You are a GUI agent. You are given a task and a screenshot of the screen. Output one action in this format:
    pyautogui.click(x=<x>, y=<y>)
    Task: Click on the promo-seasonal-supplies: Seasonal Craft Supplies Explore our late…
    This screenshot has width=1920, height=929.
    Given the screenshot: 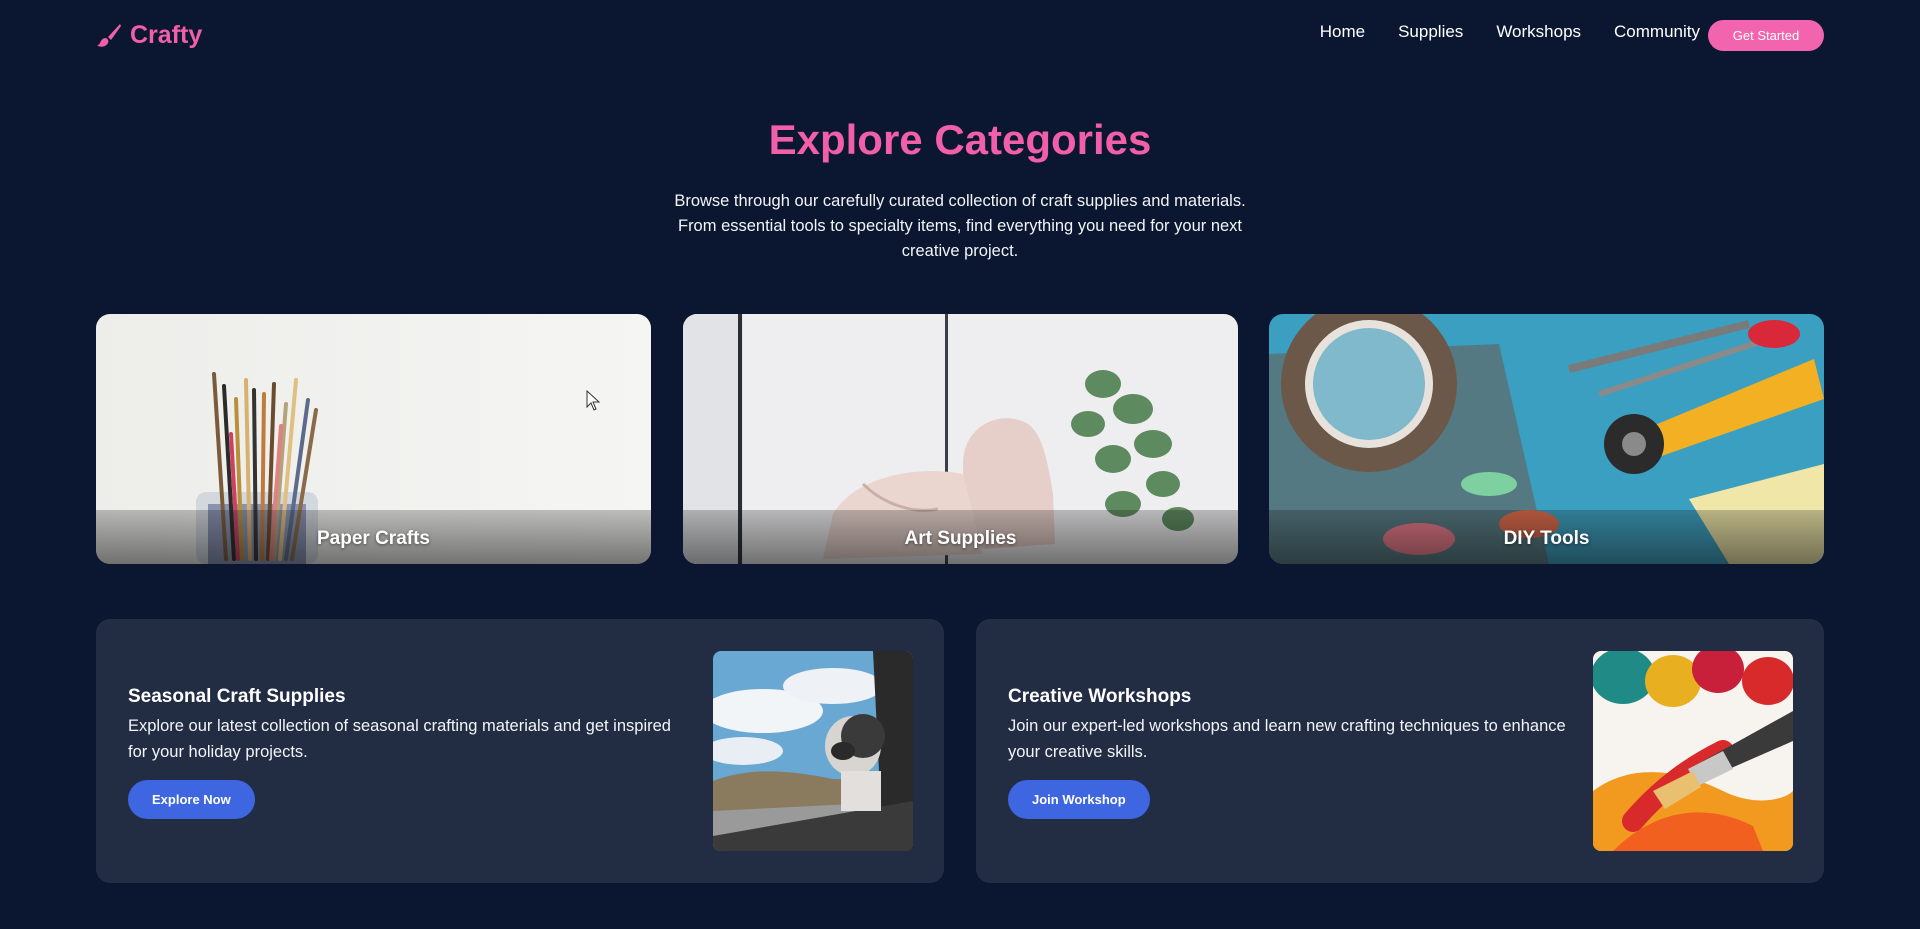 What is the action you would take?
    pyautogui.click(x=520, y=751)
    